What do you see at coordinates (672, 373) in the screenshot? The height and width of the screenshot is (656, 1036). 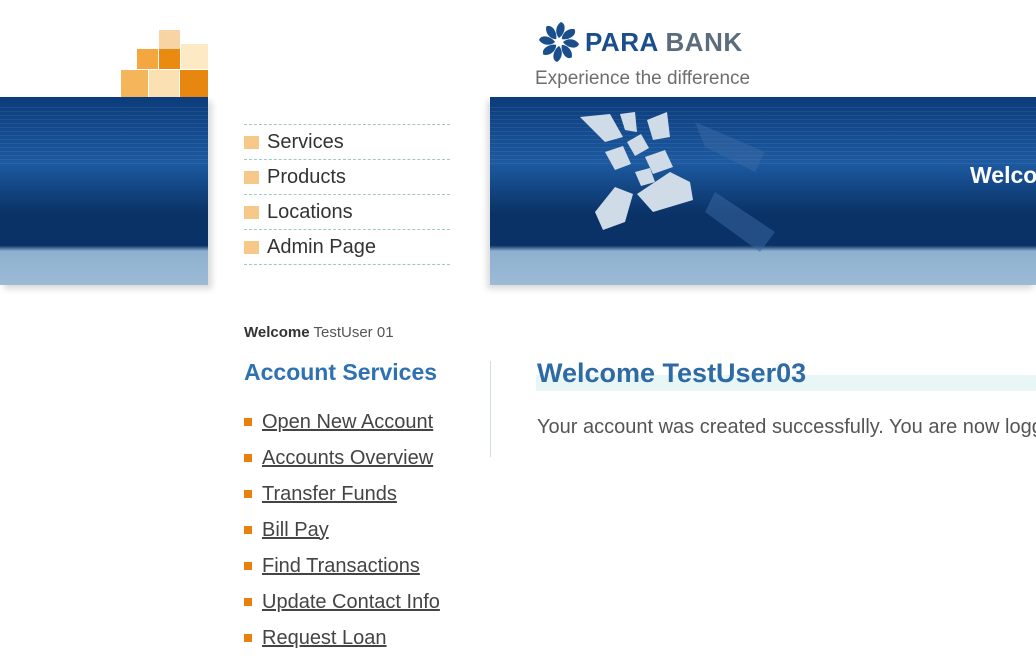 I see `page-title: Welcome TestUser03` at bounding box center [672, 373].